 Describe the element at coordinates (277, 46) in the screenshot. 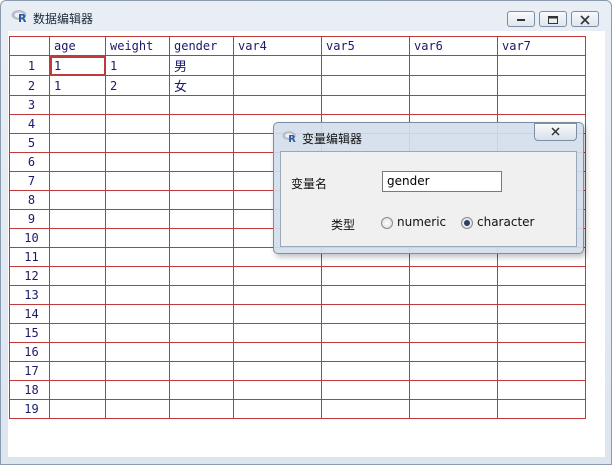

I see `column-header: var4` at that location.